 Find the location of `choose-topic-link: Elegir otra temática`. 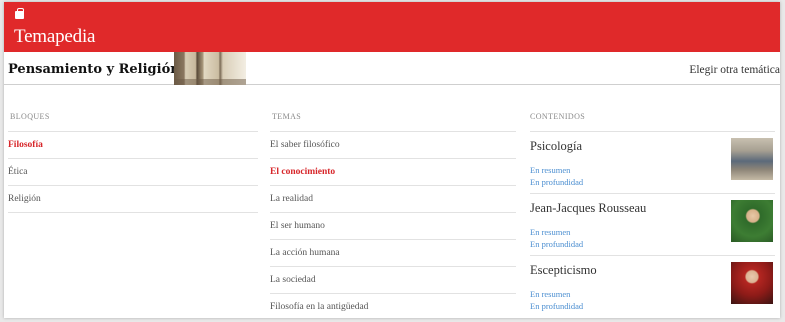

choose-topic-link: Elegir otra temática is located at coordinates (734, 70).